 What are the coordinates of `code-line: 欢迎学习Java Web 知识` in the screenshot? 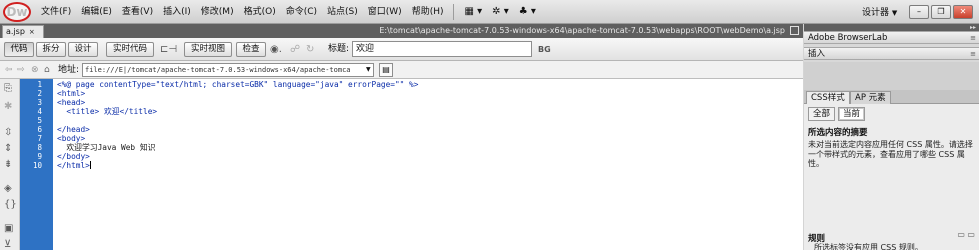 It's located at (106, 147).